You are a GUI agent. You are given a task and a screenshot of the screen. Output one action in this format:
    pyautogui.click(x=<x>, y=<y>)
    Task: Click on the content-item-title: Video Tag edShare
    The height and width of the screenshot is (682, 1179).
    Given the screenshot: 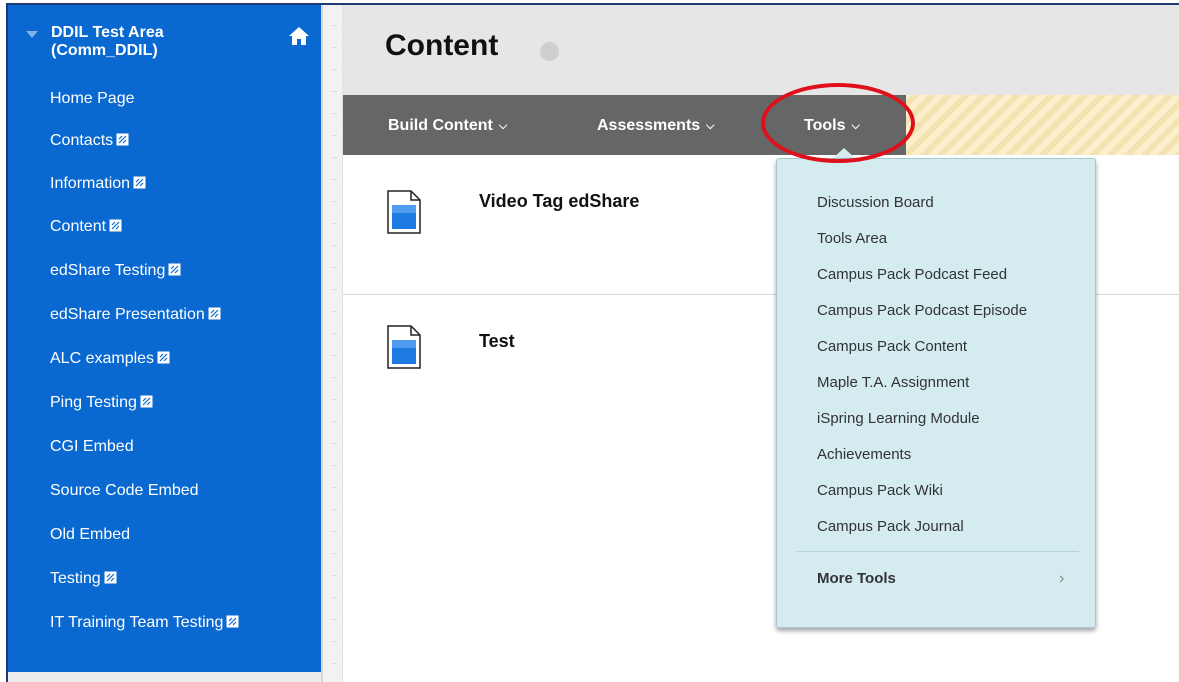 What is the action you would take?
    pyautogui.click(x=559, y=201)
    